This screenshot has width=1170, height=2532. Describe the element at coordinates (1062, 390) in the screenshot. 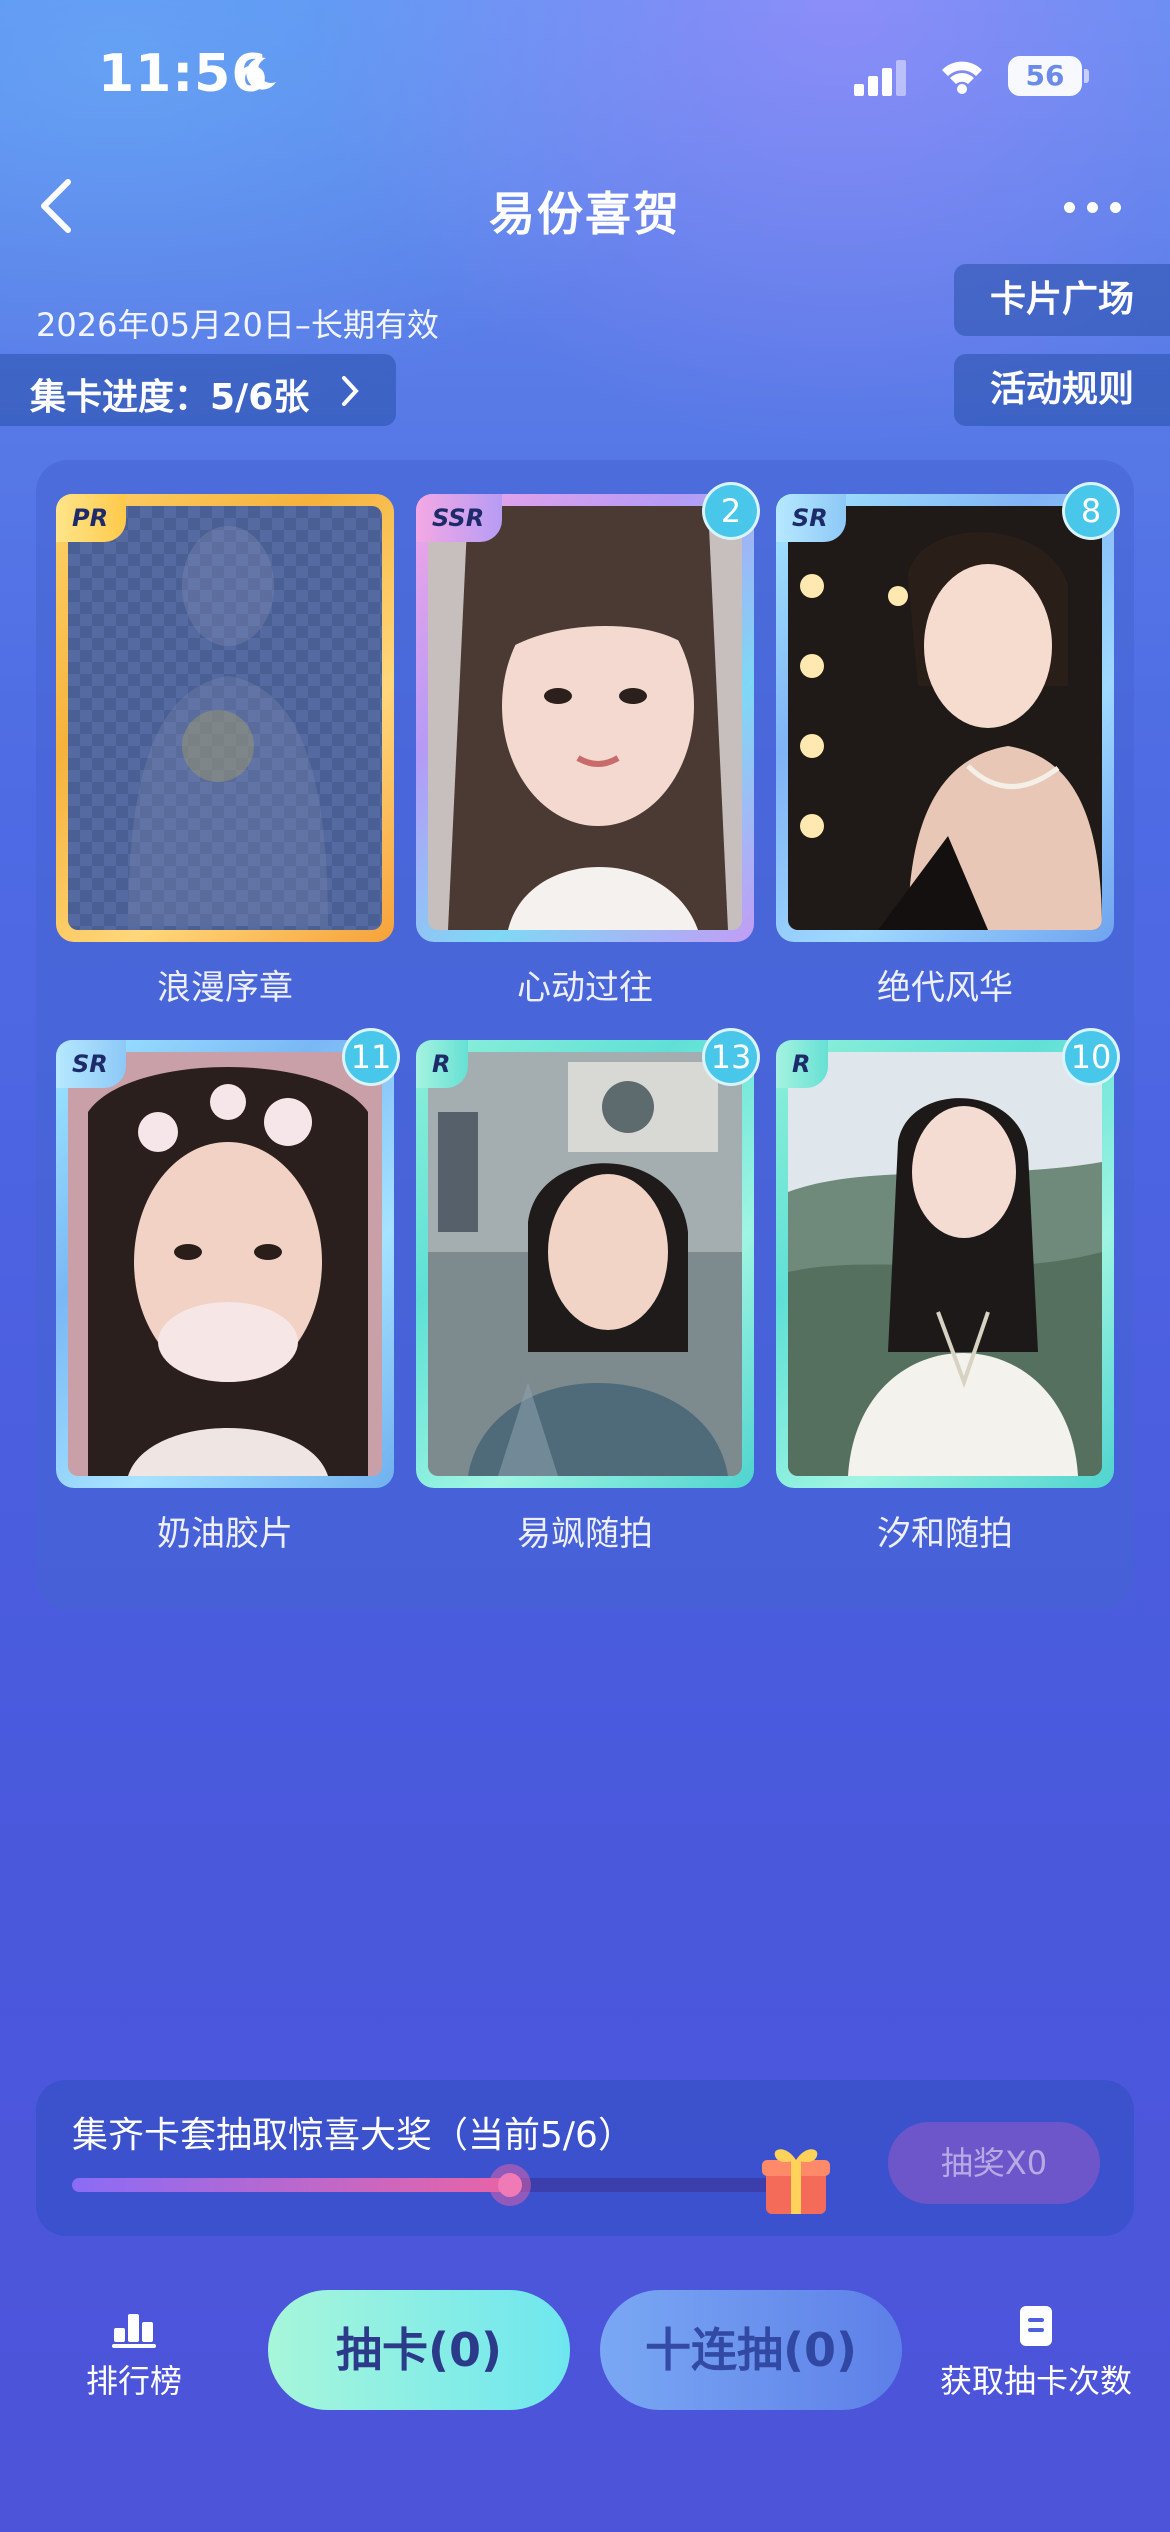

I see `activity-rules-button: 活动规则` at that location.